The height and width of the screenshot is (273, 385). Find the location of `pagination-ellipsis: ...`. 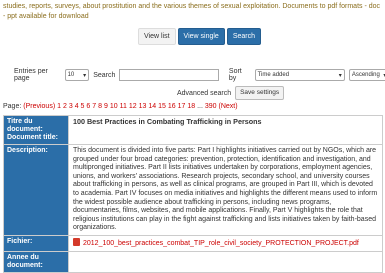

pagination-ellipsis: ... is located at coordinates (200, 106).